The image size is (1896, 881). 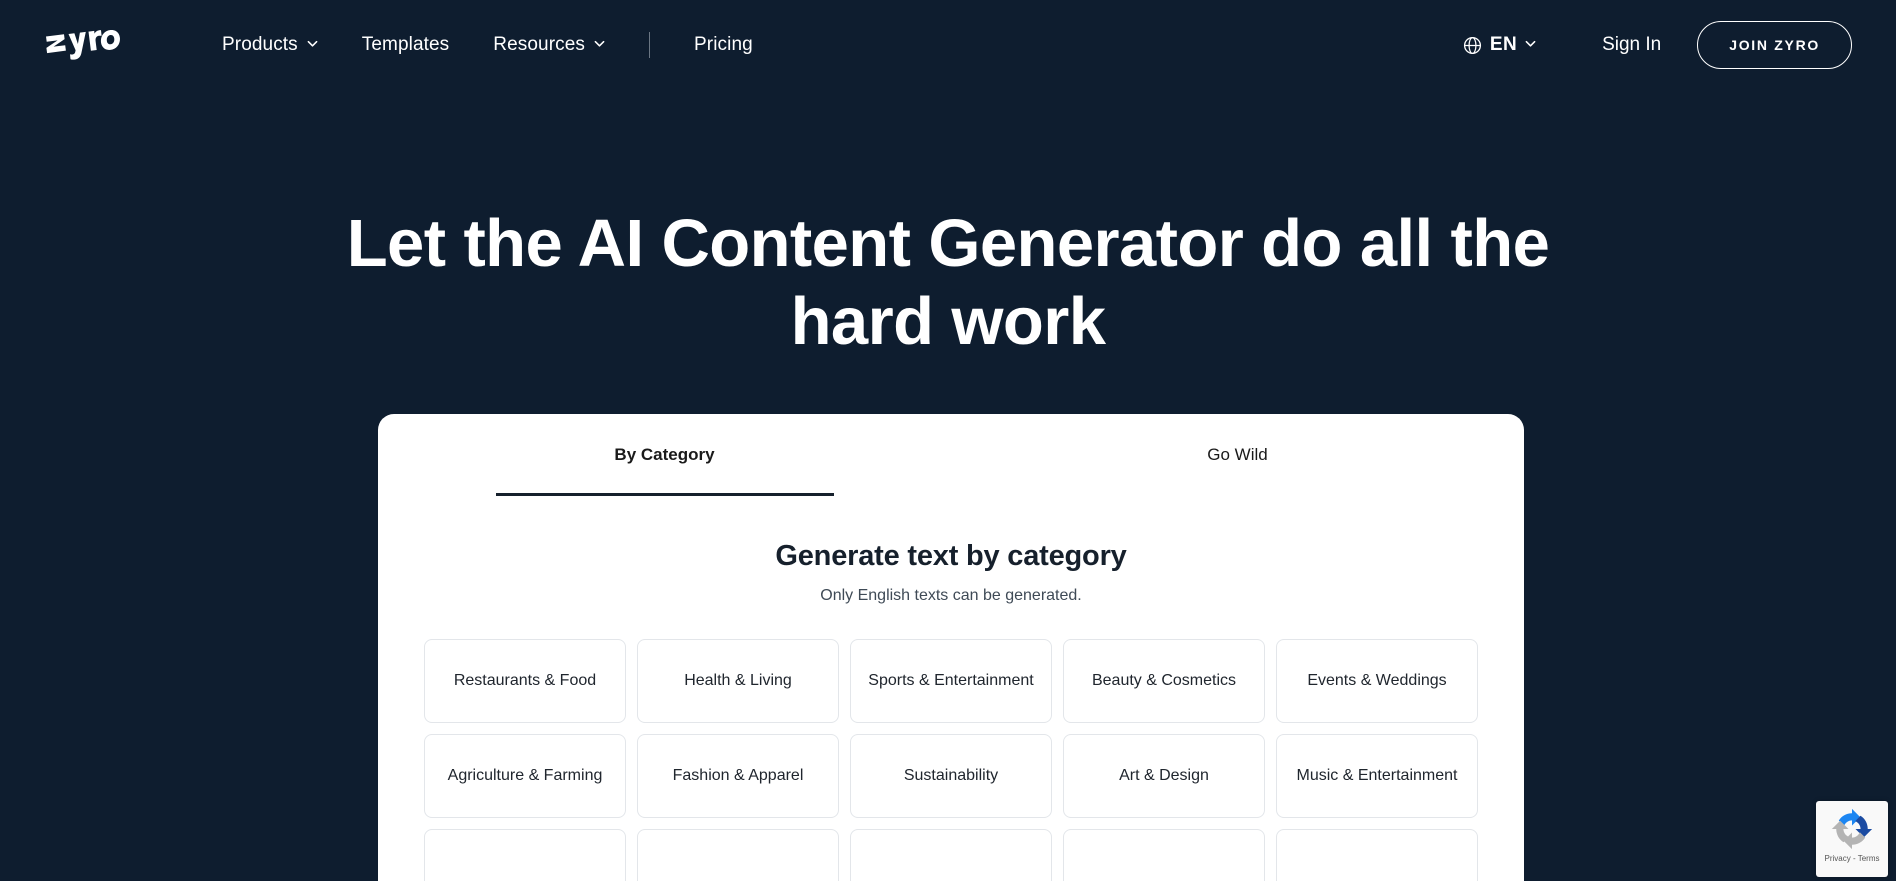 I want to click on nav-item-products: Products, so click(x=270, y=45).